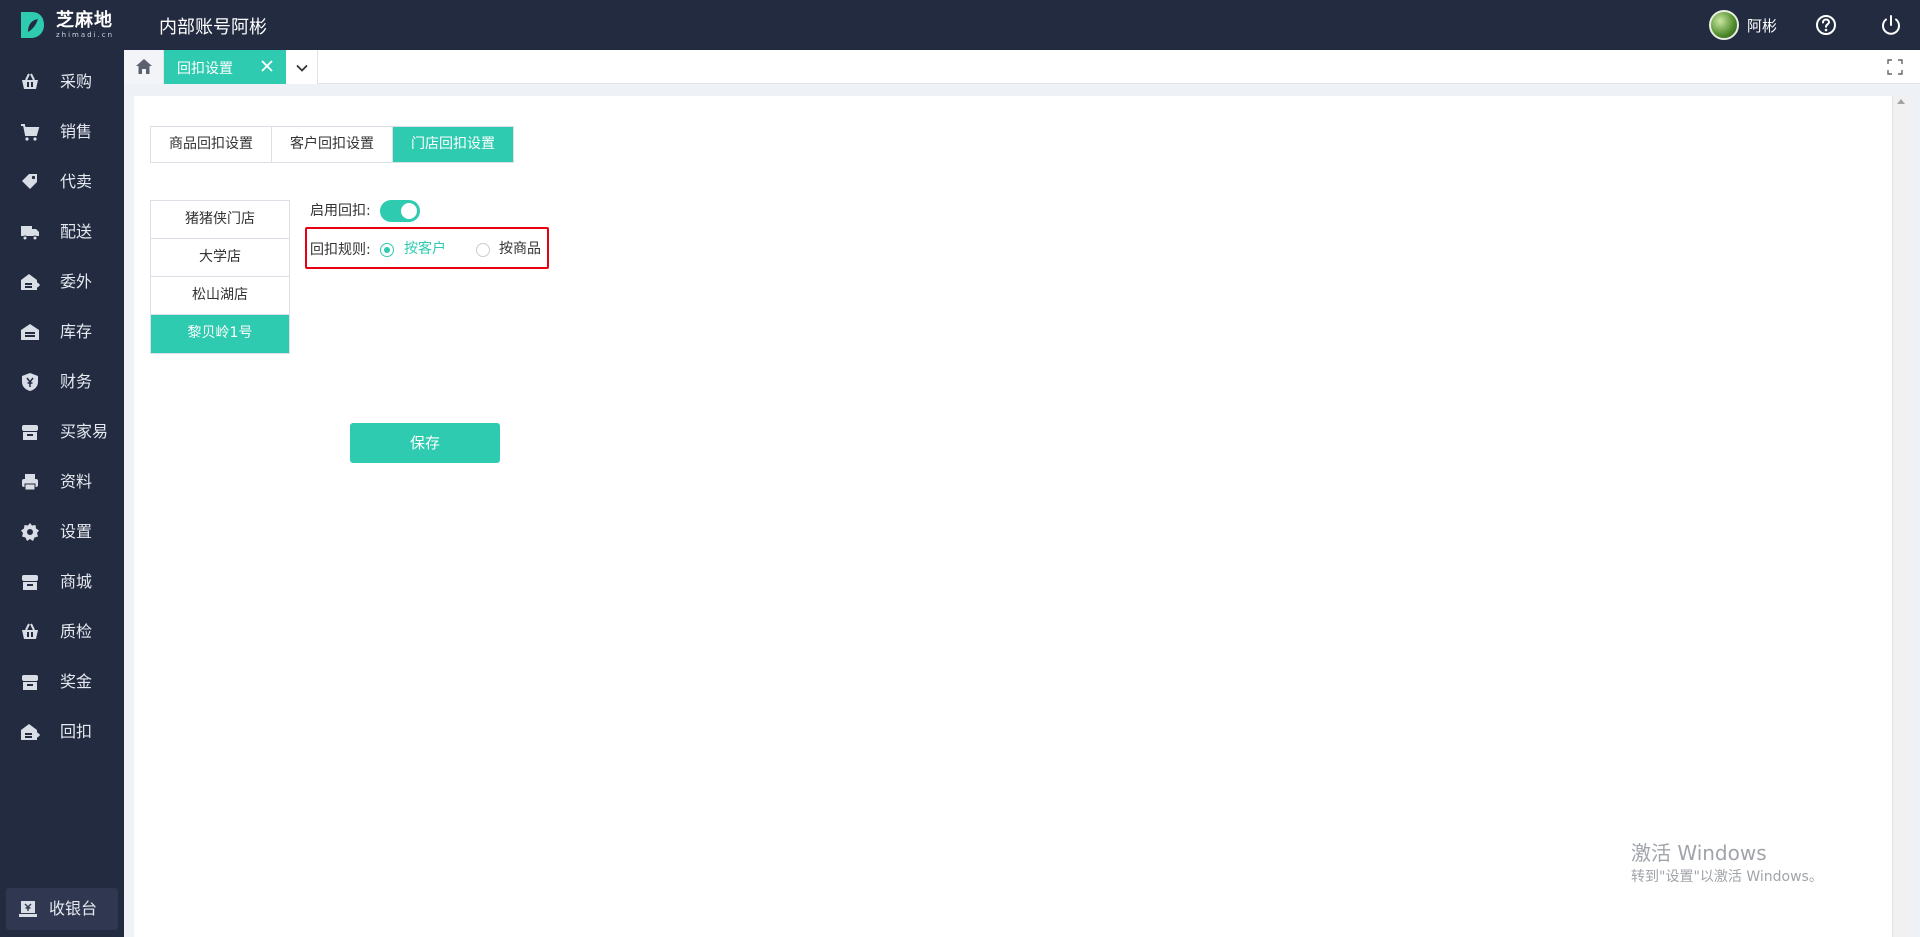  Describe the element at coordinates (30, 382) in the screenshot. I see `yen-shield-icon` at that location.